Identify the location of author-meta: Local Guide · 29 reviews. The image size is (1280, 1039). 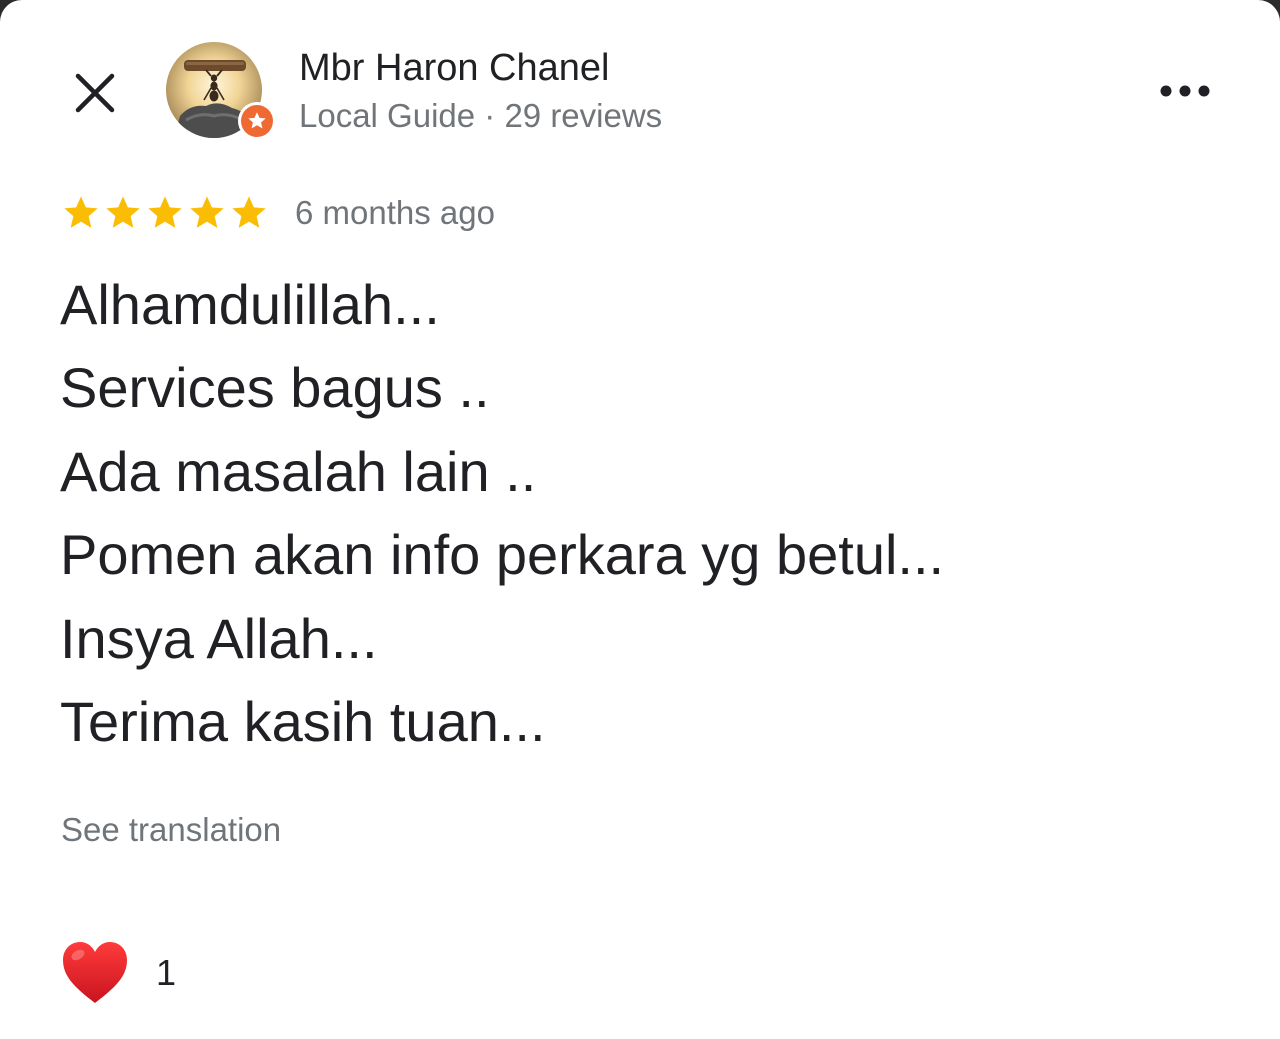
(481, 115).